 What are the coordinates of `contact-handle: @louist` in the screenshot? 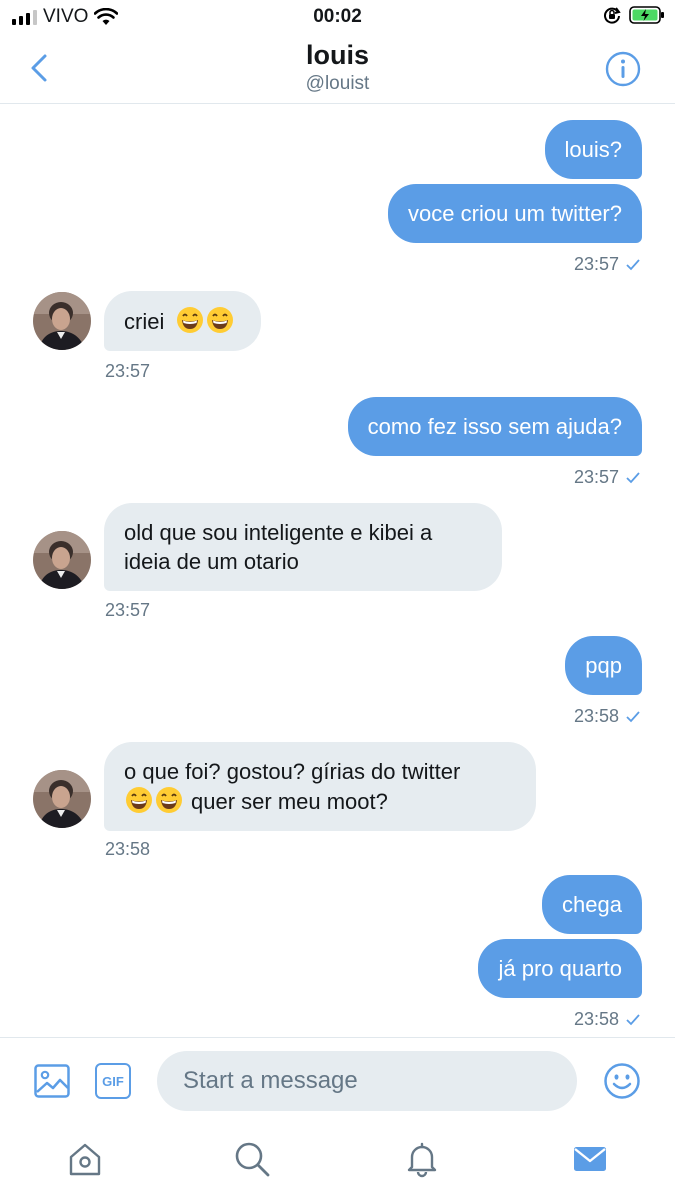 It's located at (337, 83).